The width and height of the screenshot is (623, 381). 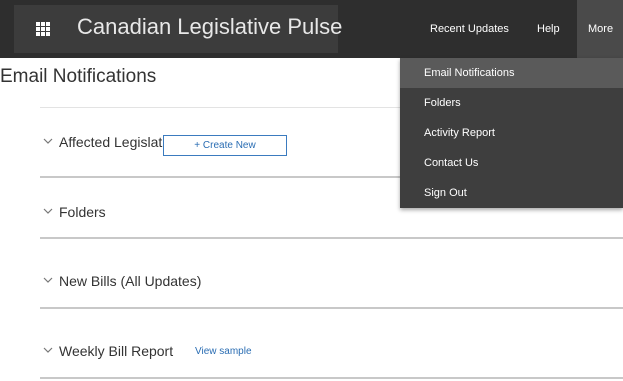 I want to click on brand-panel: Canadian Legislative Pulse, so click(x=178, y=29).